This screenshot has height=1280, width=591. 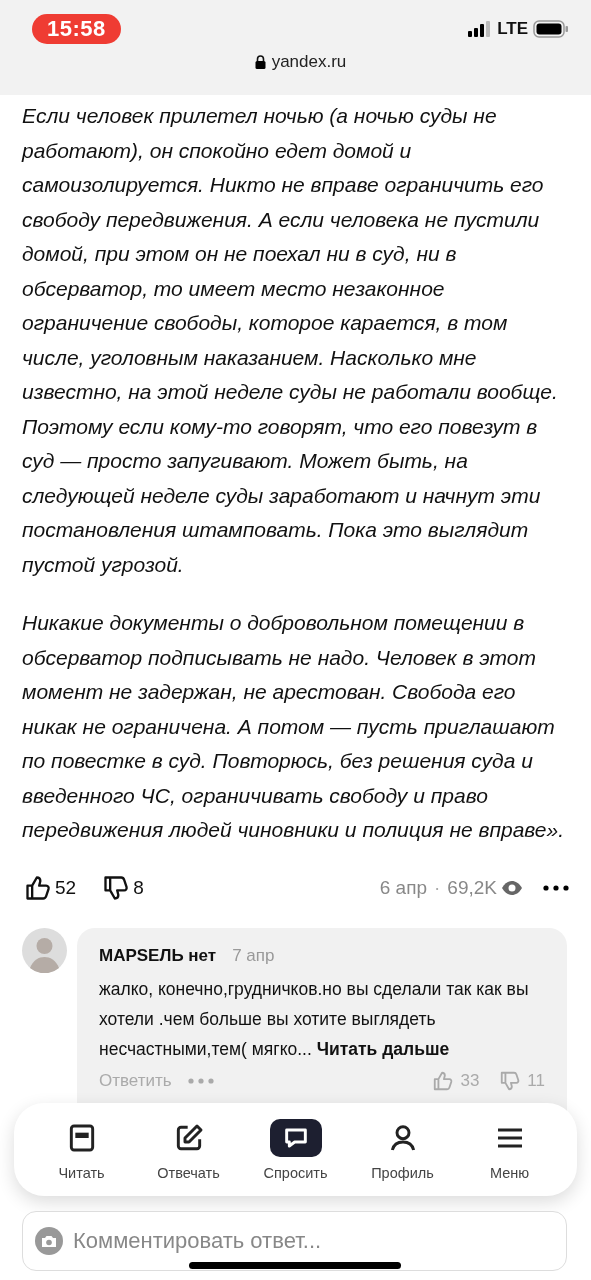 I want to click on view-count: 69,2K, so click(x=472, y=887).